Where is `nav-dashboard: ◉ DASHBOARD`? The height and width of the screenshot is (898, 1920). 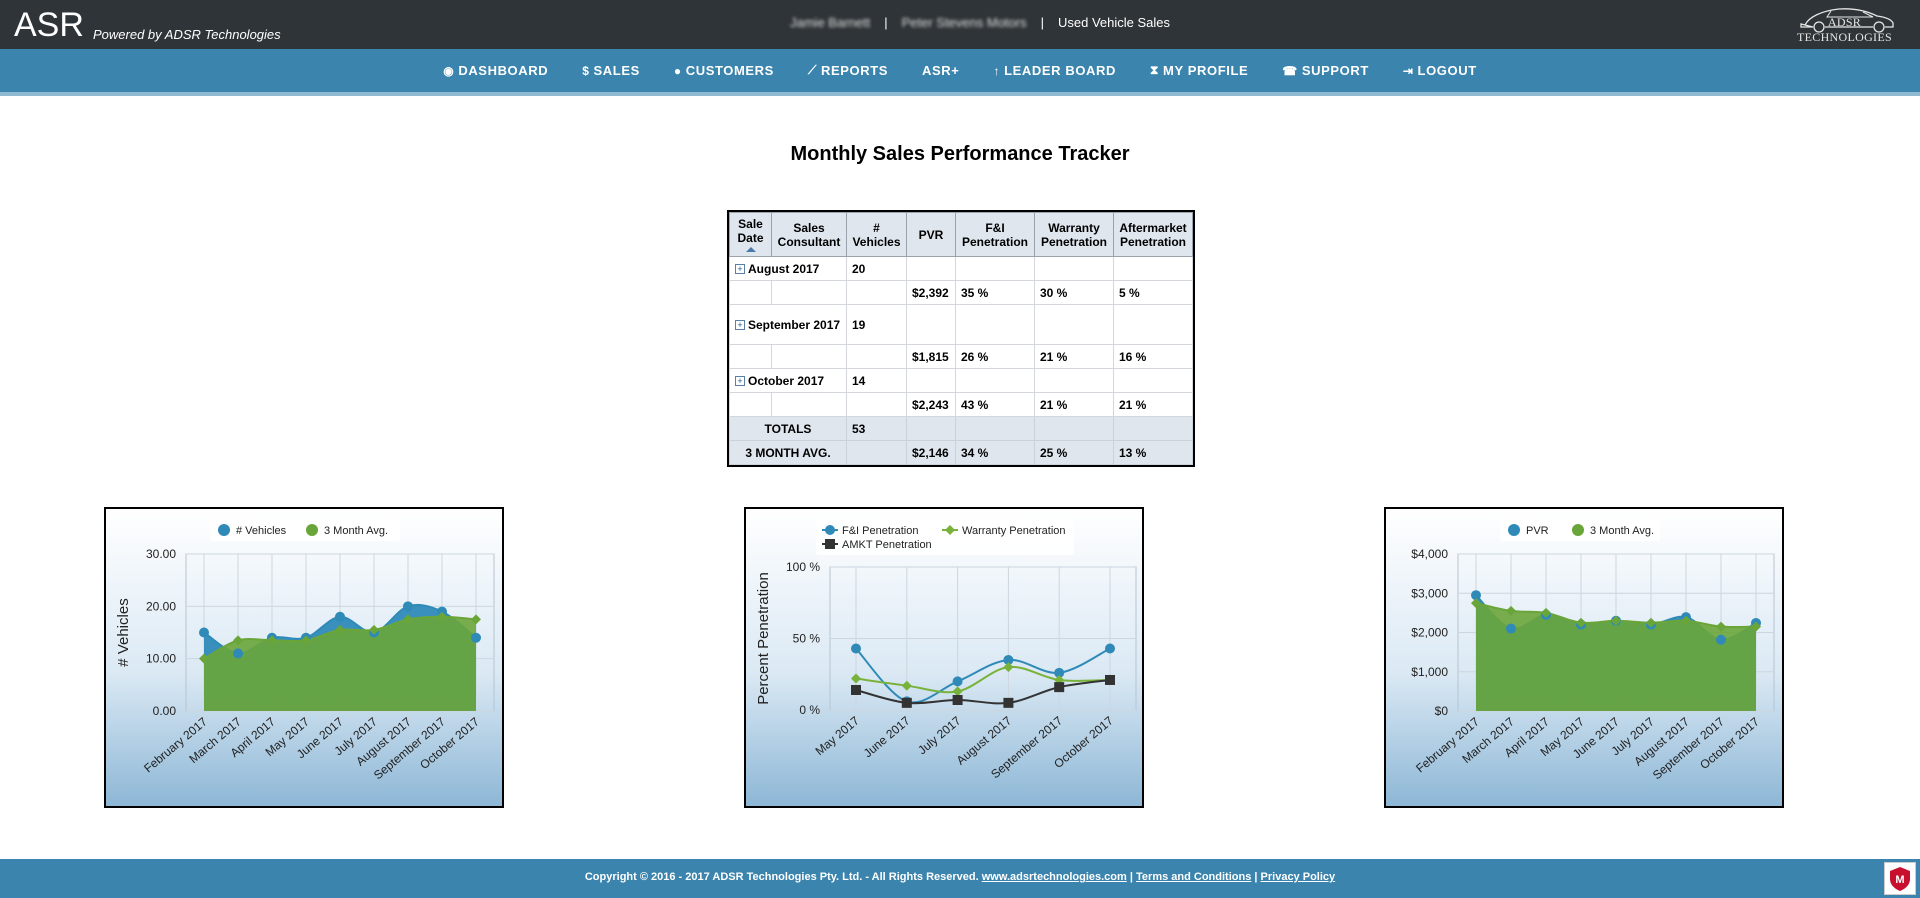
nav-dashboard: ◉ DASHBOARD is located at coordinates (495, 70).